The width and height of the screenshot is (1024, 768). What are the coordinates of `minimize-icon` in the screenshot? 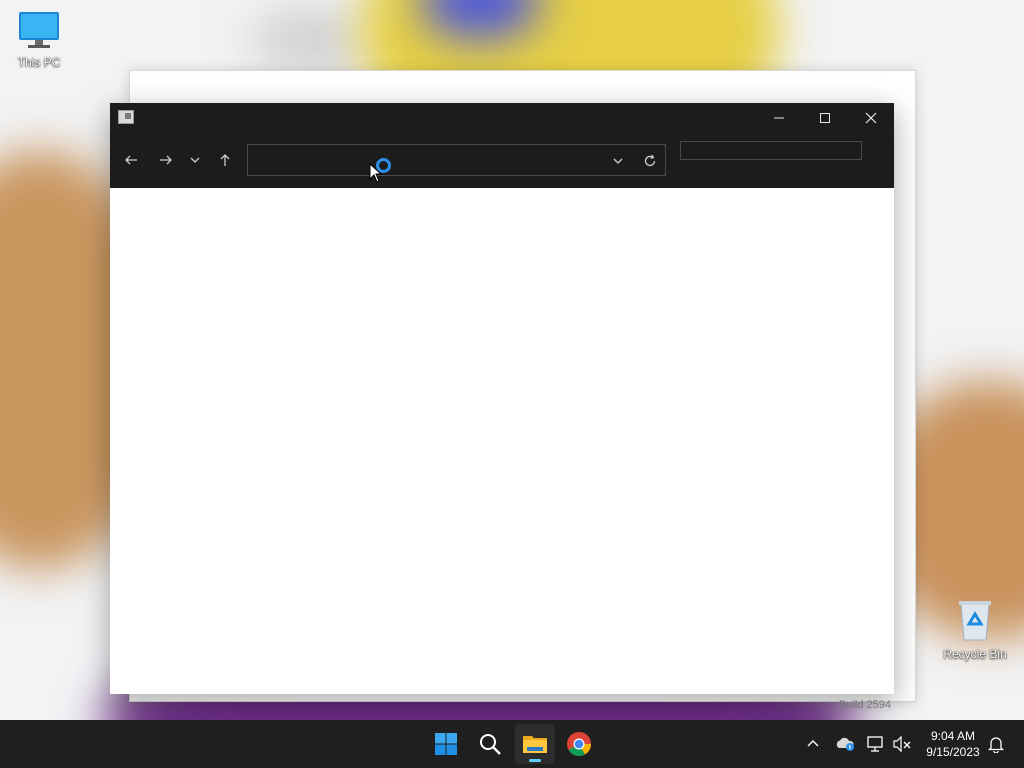 It's located at (779, 118).